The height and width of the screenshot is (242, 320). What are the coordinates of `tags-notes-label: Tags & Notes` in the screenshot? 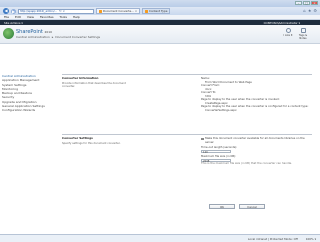 It's located at (303, 37).